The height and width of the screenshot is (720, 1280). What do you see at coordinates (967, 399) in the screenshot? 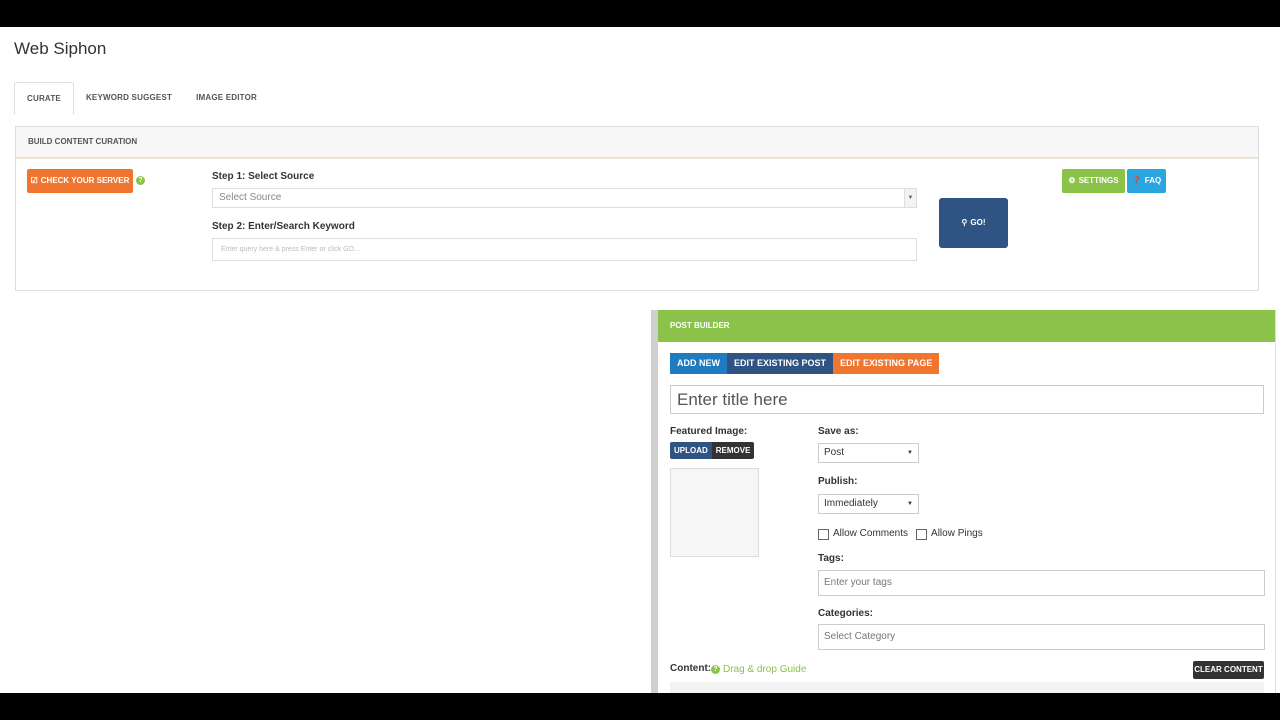
I see `post-title-input: Enter title here` at bounding box center [967, 399].